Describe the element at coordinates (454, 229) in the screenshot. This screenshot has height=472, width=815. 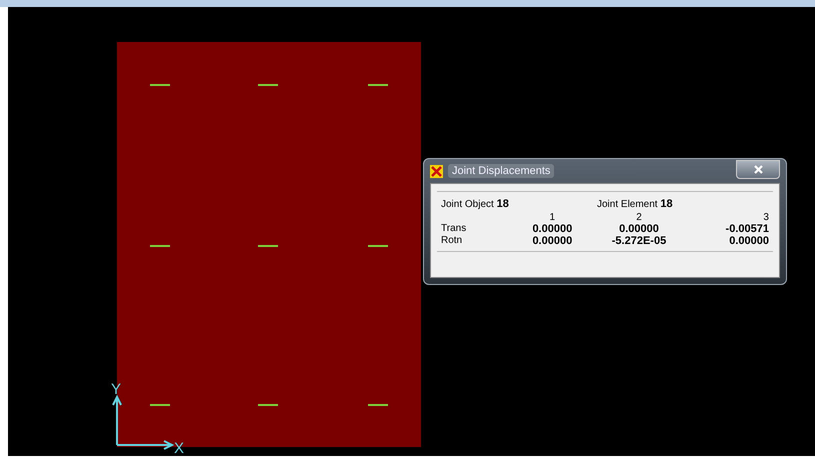
I see `row-label: Trans` at that location.